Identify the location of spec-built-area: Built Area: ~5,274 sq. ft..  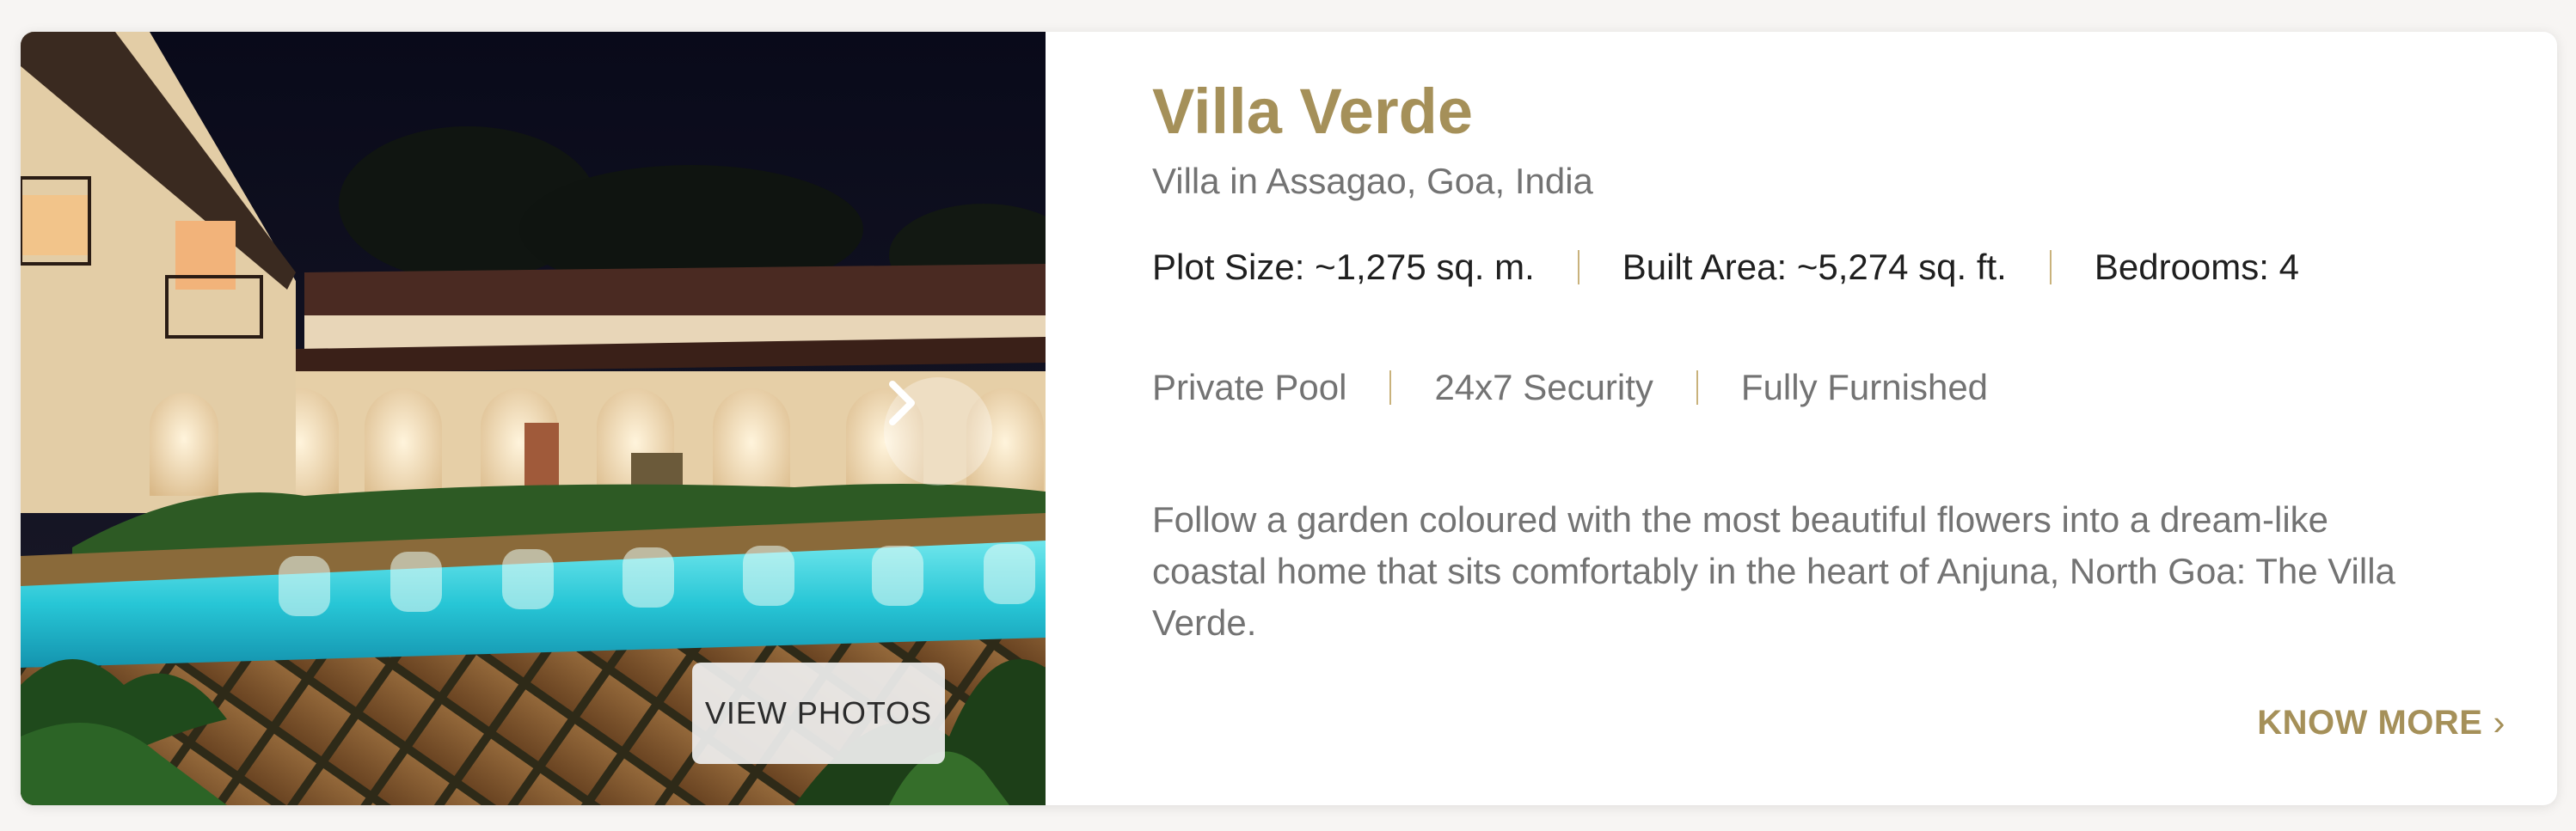
(1814, 267).